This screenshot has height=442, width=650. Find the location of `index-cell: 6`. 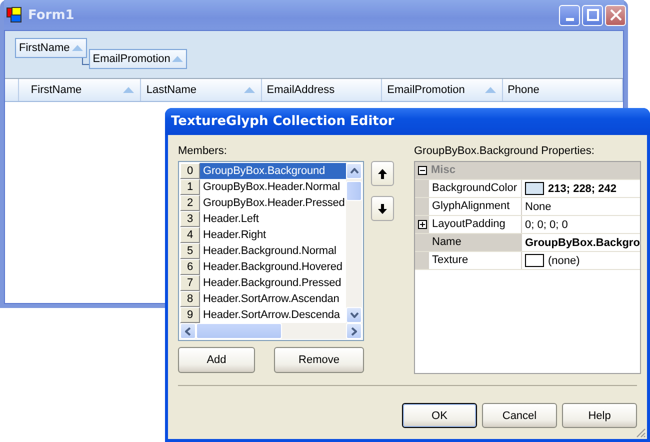

index-cell: 6 is located at coordinates (190, 267).